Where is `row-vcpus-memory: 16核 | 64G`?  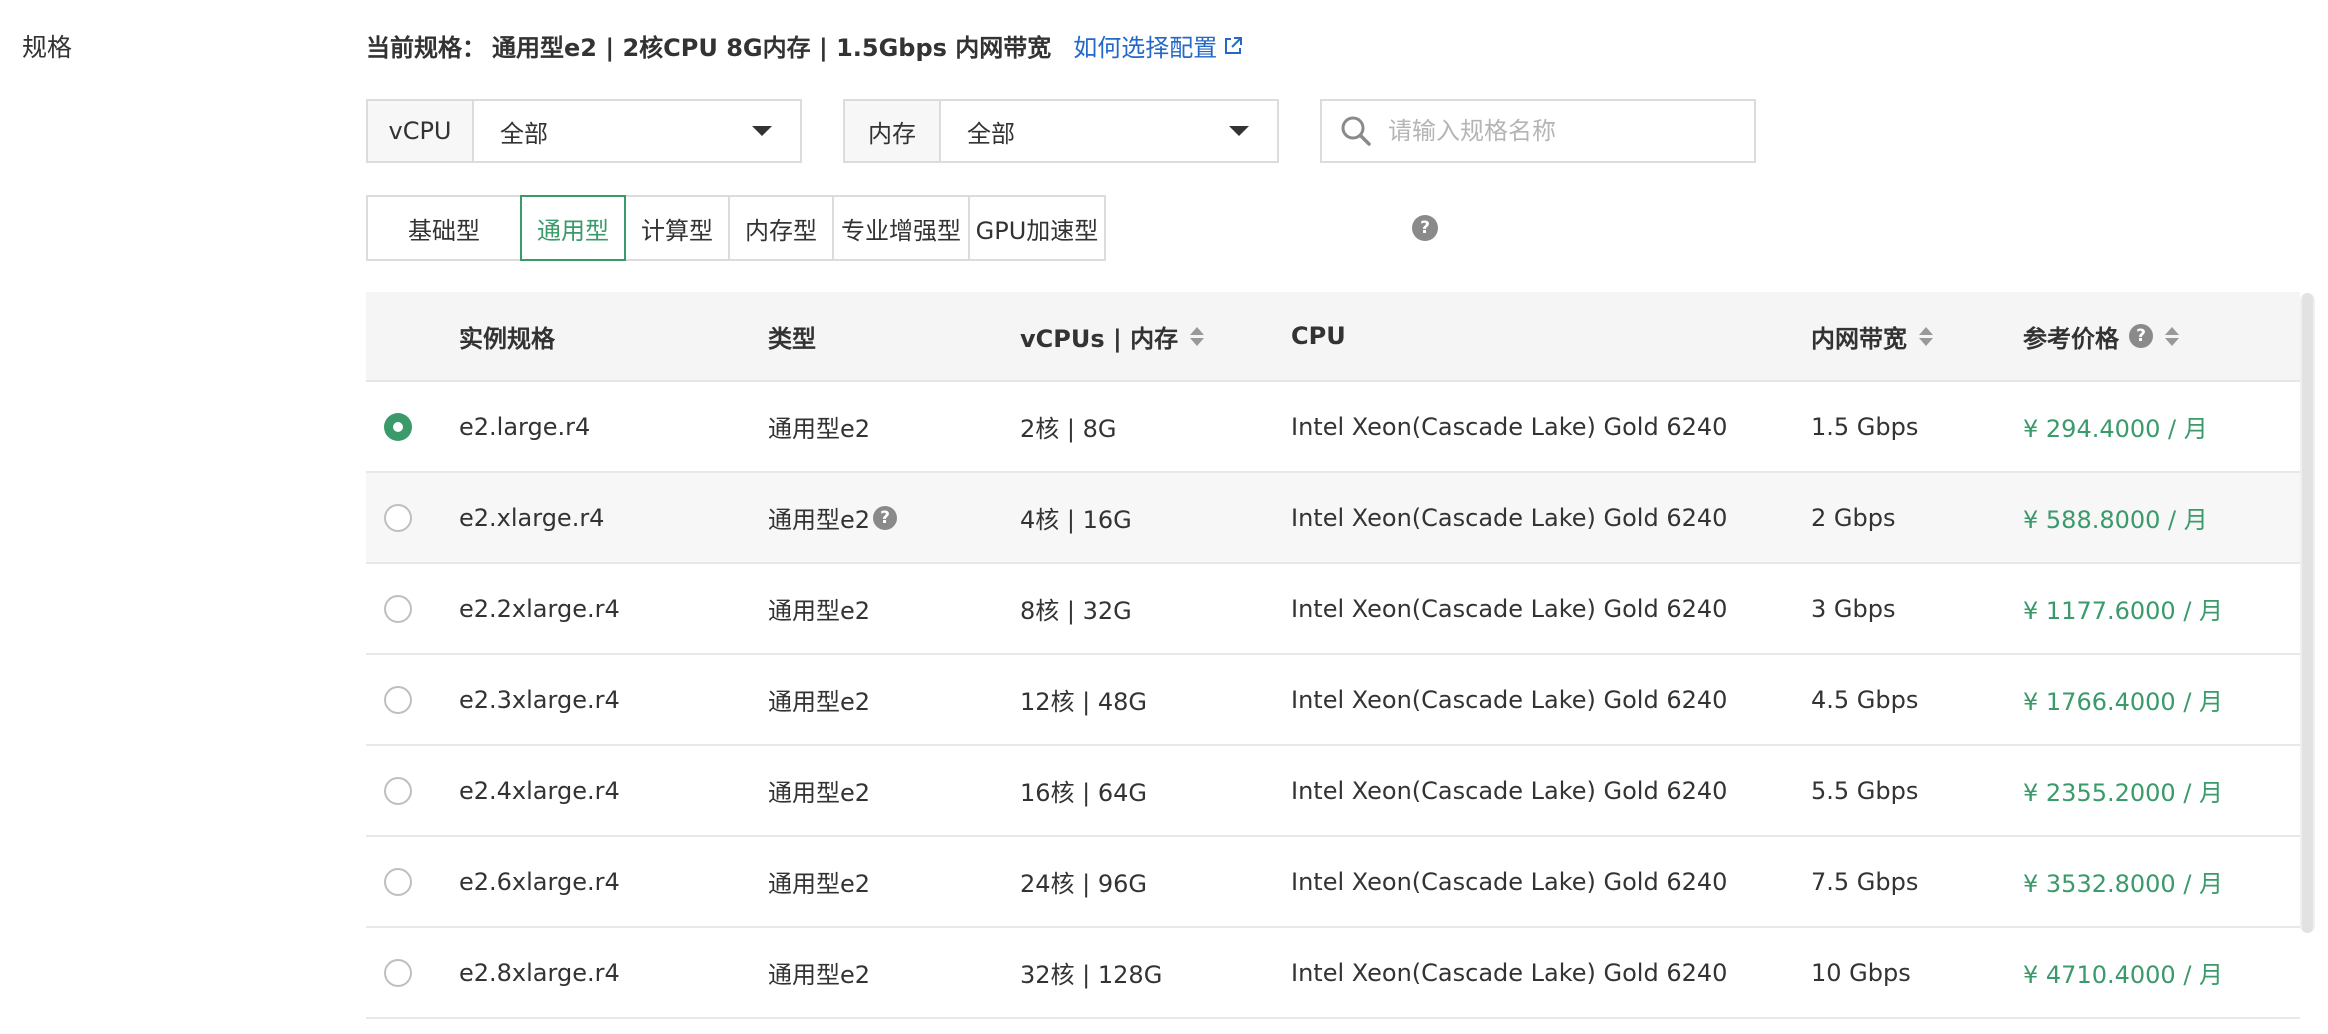
row-vcpus-memory: 16核 | 64G is located at coordinates (1084, 793).